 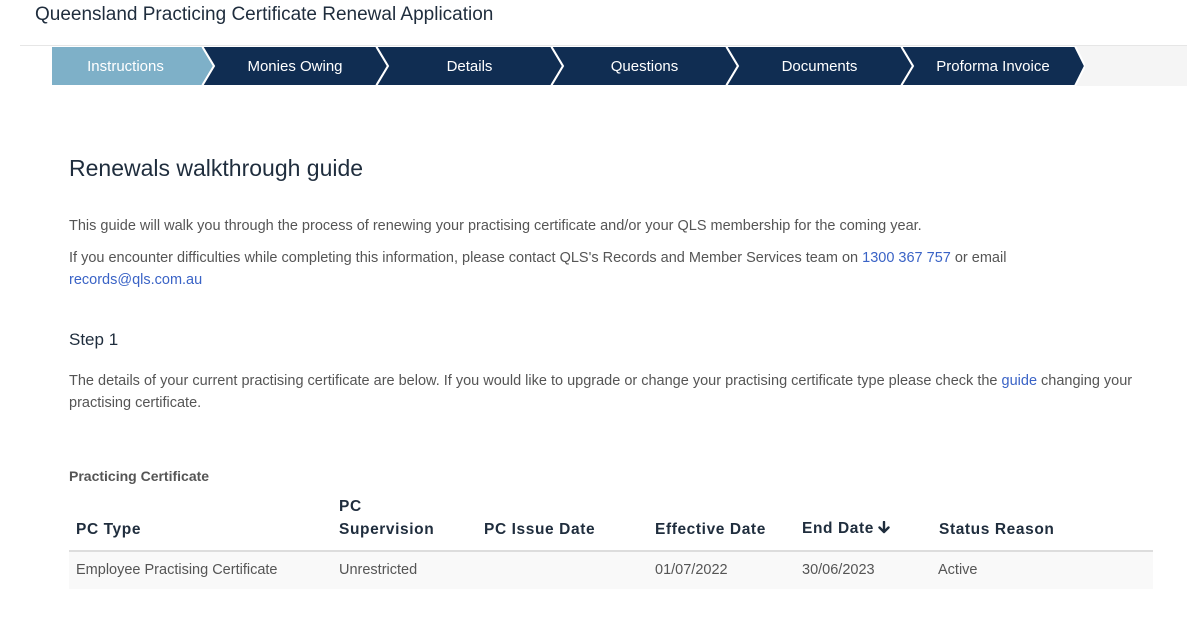 I want to click on cell-pc-type: Employee Practising Certificate, so click(x=177, y=570).